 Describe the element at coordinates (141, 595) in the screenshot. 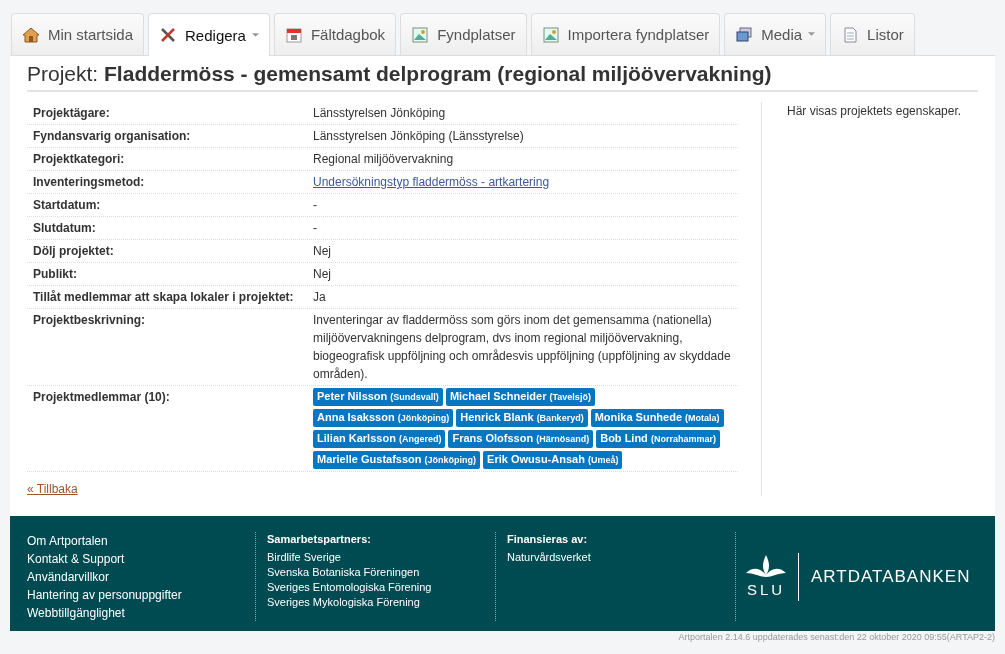

I see `footer-link: Hantering av personuppgifter` at that location.